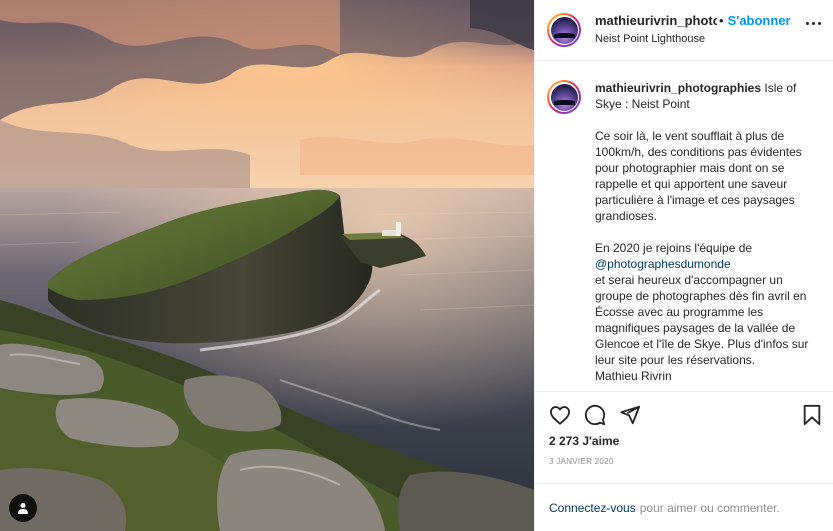  I want to click on header-row: mathieurivrin_photo • S'abonner, so click(693, 21).